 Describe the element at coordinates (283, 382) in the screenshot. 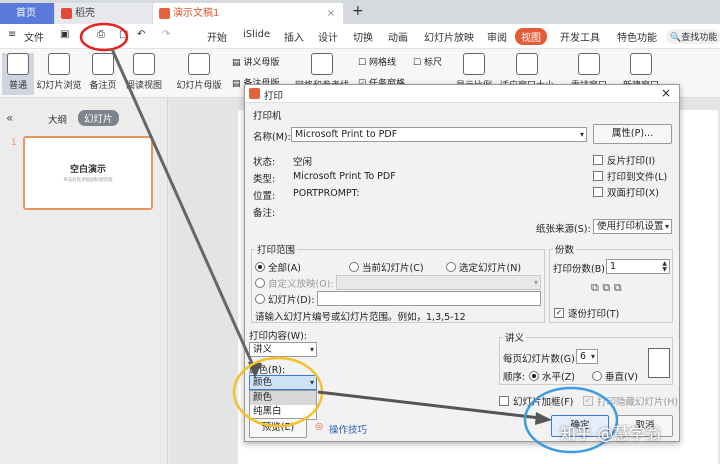

I see `color-select: 颜色 ▾` at that location.